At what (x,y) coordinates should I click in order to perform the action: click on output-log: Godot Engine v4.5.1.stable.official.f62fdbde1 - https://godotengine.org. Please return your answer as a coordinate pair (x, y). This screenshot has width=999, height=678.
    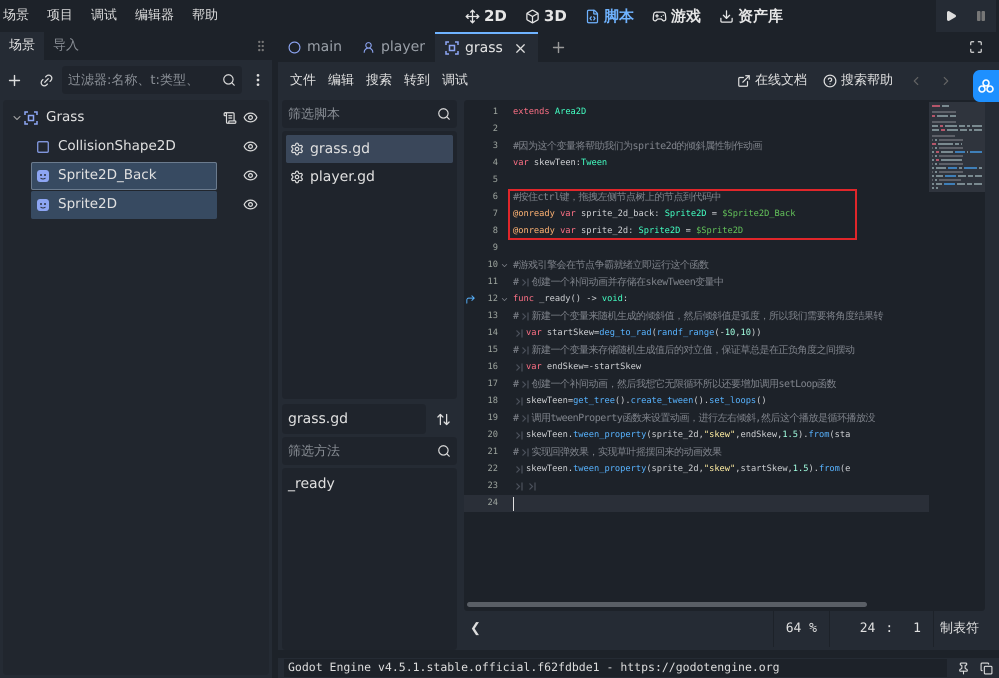
    Looking at the image, I should click on (615, 668).